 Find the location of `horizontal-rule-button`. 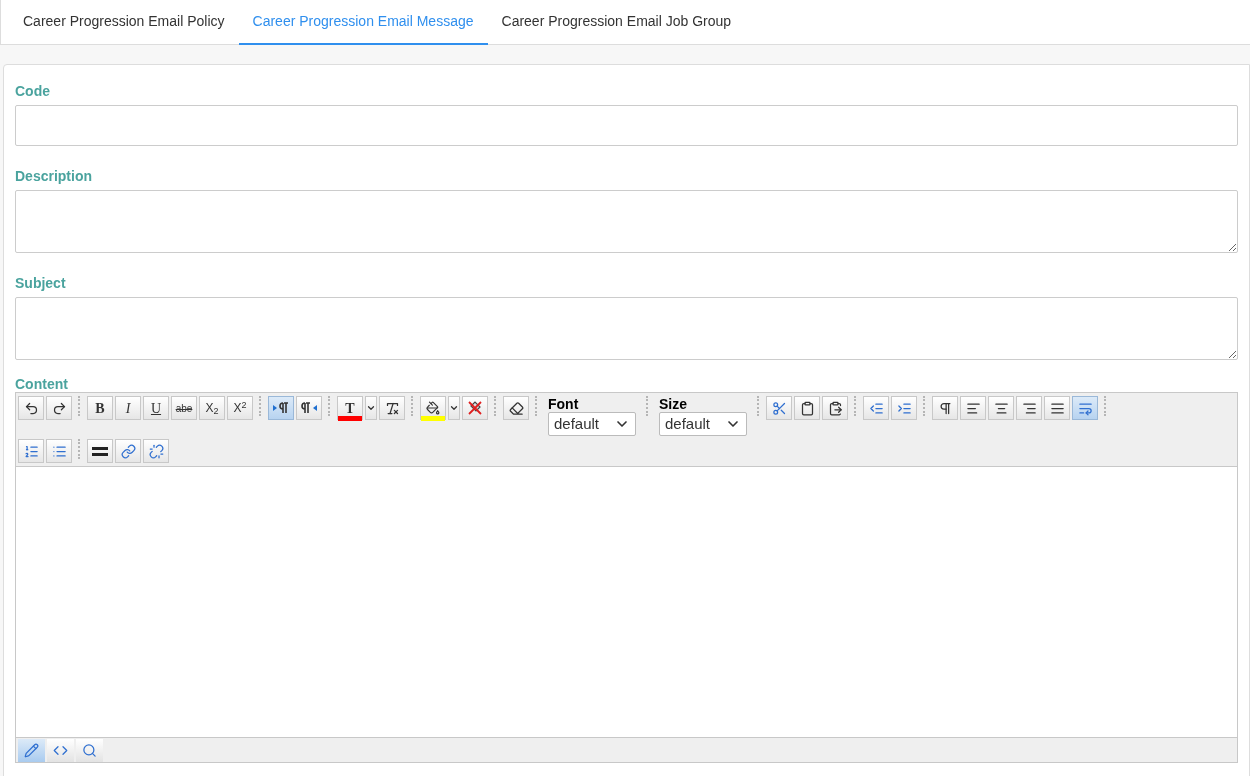

horizontal-rule-button is located at coordinates (100, 451).